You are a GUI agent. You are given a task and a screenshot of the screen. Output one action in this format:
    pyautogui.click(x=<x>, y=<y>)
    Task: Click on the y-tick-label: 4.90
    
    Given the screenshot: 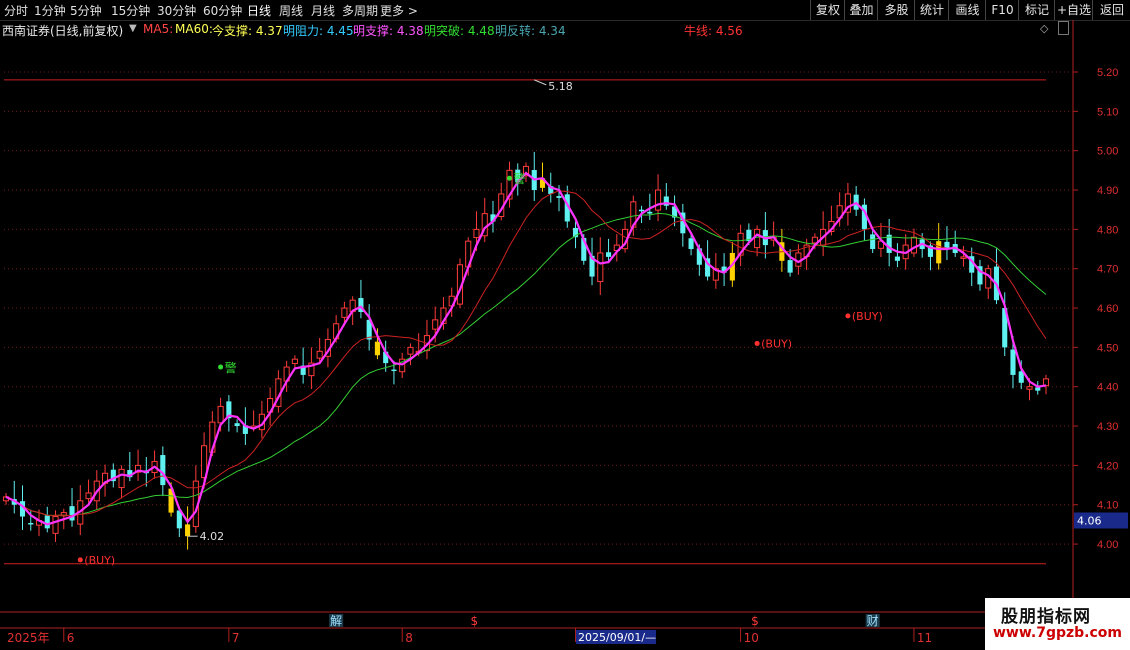 What is the action you would take?
    pyautogui.click(x=1107, y=191)
    